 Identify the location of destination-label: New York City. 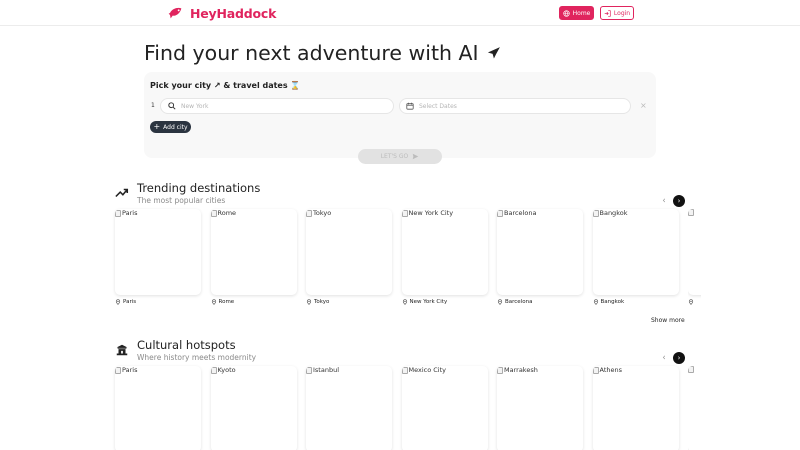
(445, 302).